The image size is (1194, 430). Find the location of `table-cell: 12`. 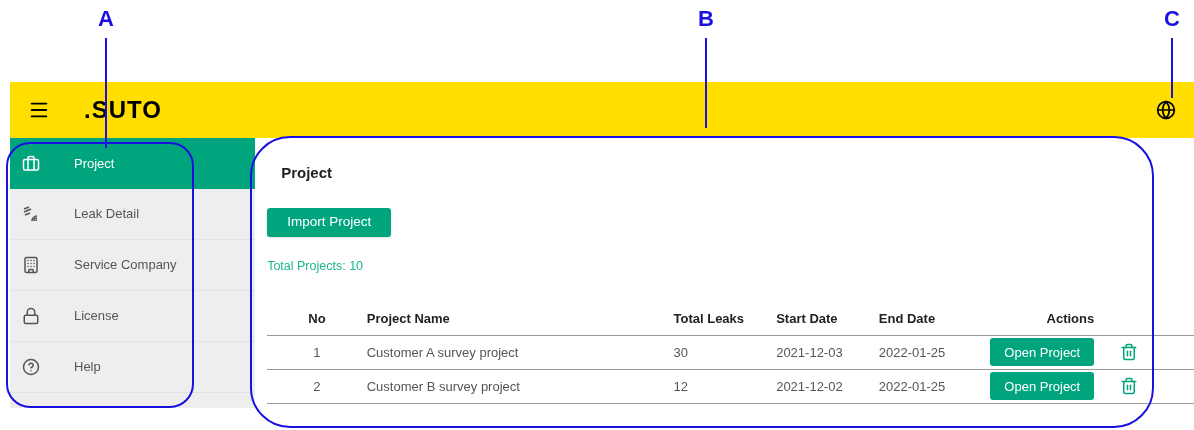

table-cell: 12 is located at coordinates (725, 386).